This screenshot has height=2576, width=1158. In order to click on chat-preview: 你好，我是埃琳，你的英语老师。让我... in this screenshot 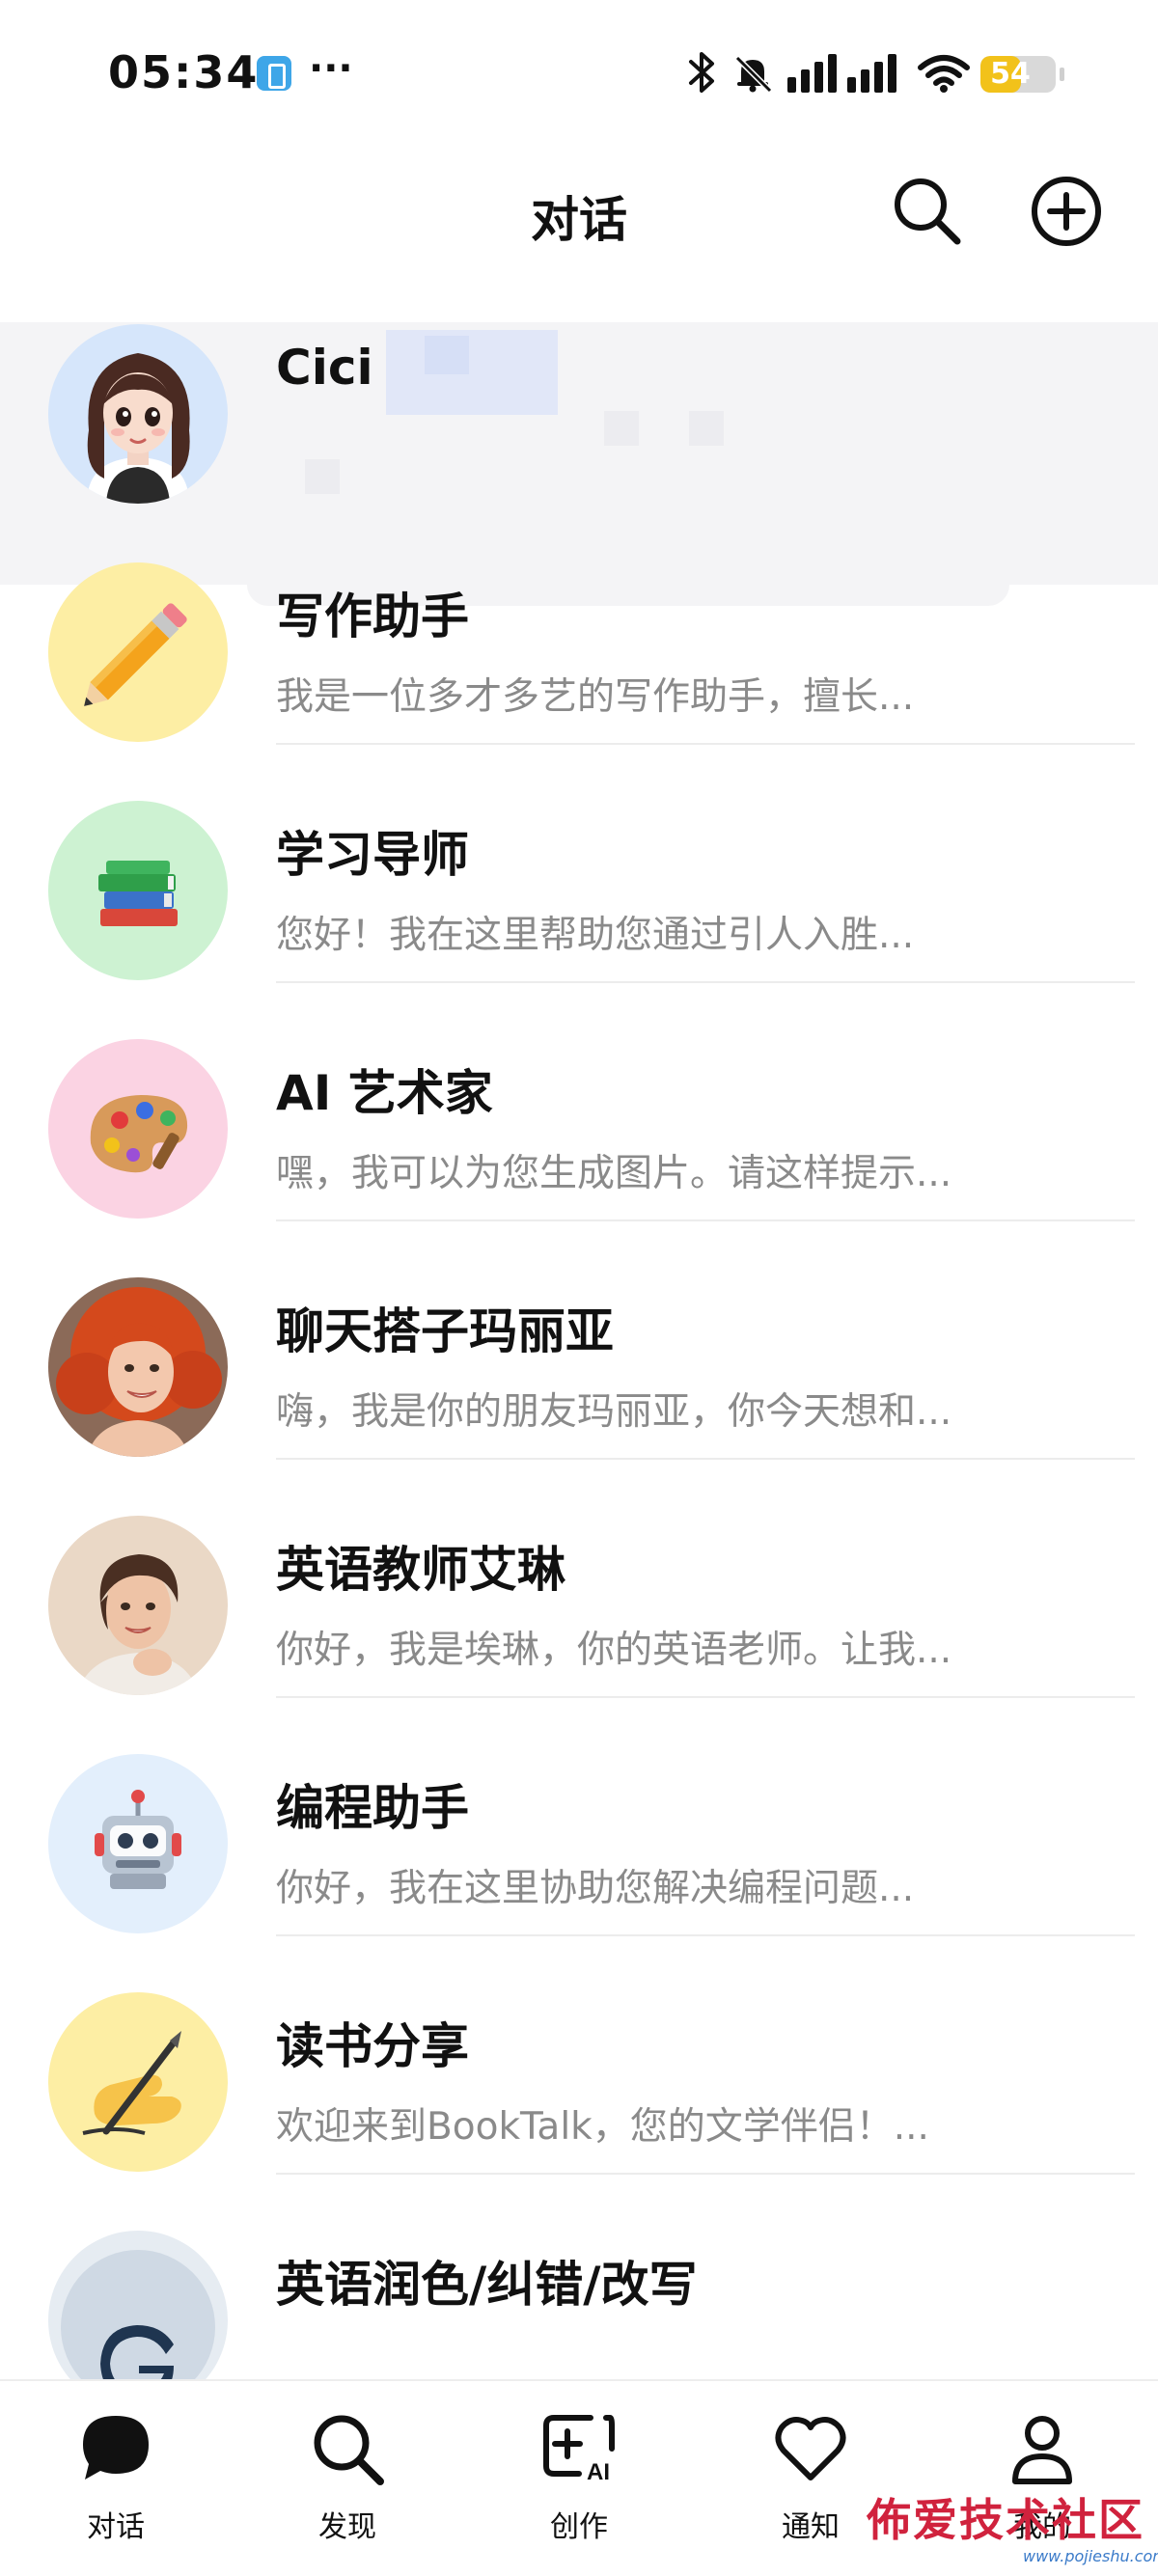, I will do `click(614, 1650)`.